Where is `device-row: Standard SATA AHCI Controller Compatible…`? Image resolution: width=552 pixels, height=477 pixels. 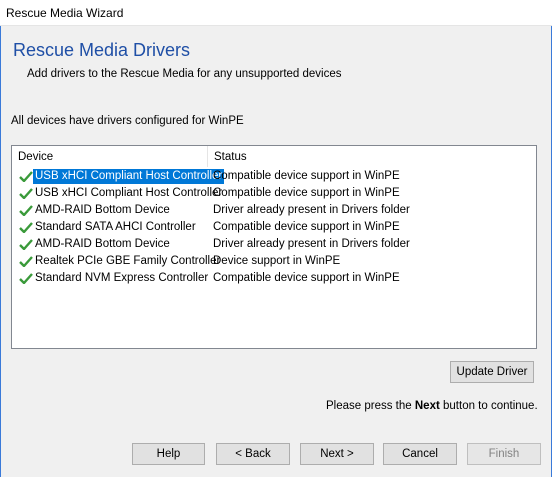
device-row: Standard SATA AHCI Controller Compatible… is located at coordinates (274, 227).